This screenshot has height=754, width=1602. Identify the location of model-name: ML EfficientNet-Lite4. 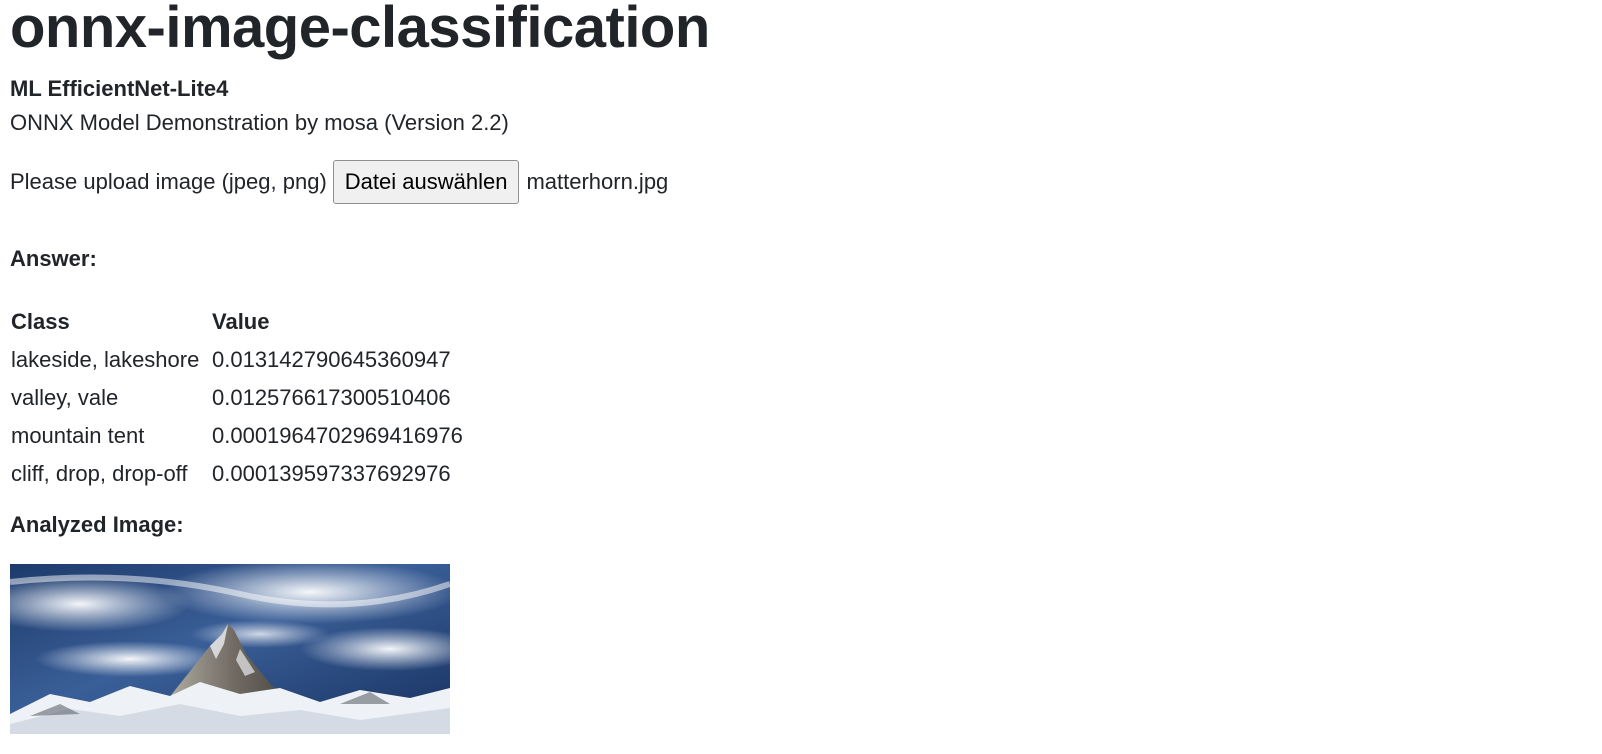
(119, 88).